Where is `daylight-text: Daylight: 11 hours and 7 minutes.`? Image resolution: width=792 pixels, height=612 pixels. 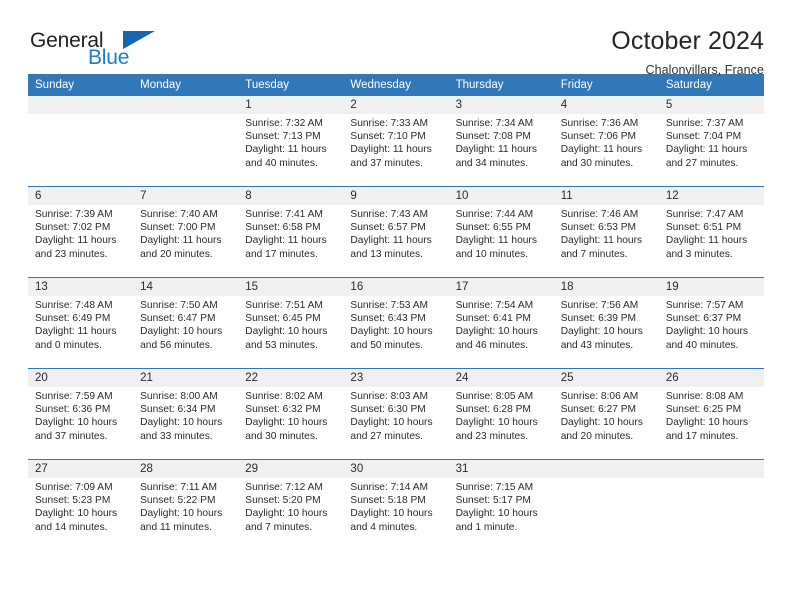
daylight-text: Daylight: 11 hours and 7 minutes. is located at coordinates (601, 247).